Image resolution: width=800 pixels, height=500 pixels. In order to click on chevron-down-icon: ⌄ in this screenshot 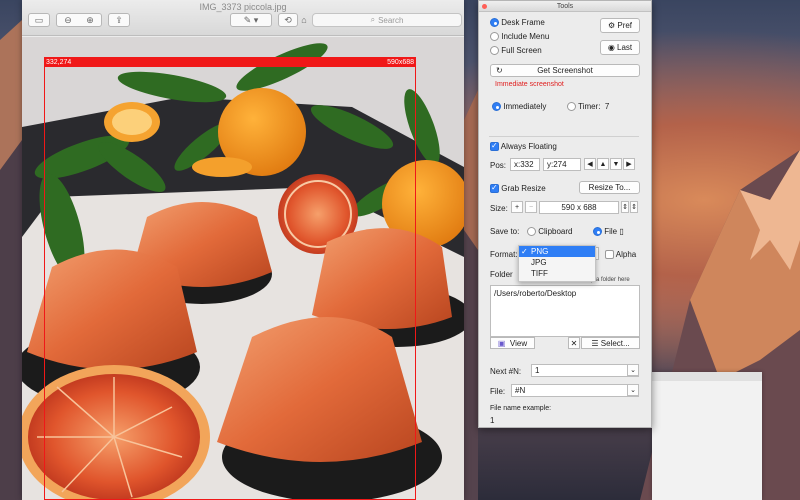, I will do `click(633, 370)`.